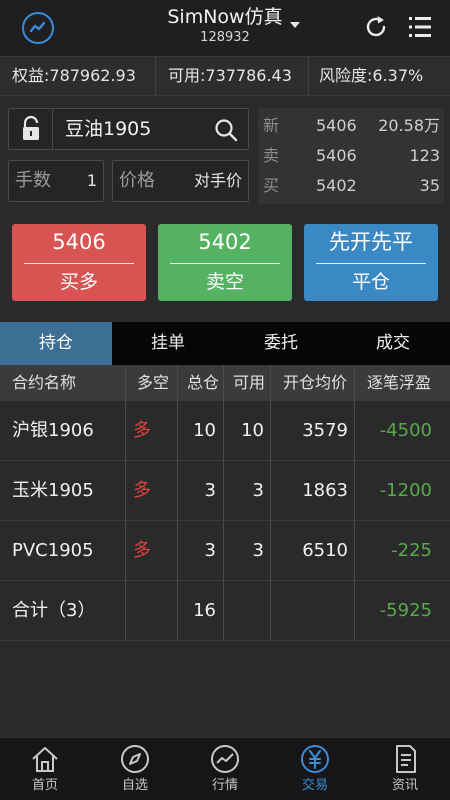 The image size is (450, 800). Describe the element at coordinates (325, 490) in the screenshot. I see `avg-open-price: 1863` at that location.